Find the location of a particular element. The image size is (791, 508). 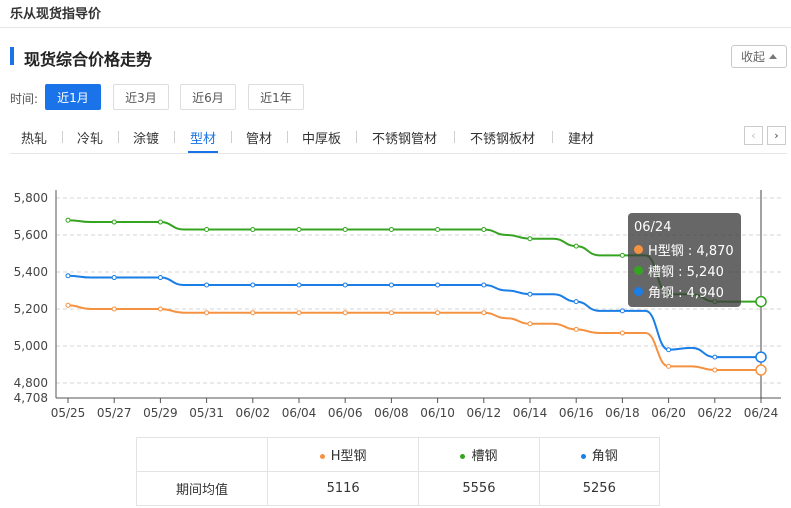

tab-divider is located at coordinates (398, 153).